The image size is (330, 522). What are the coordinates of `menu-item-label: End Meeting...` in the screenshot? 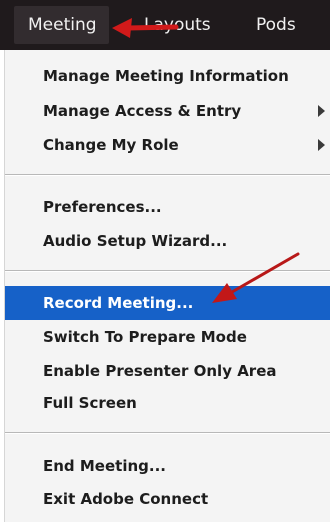 It's located at (104, 466).